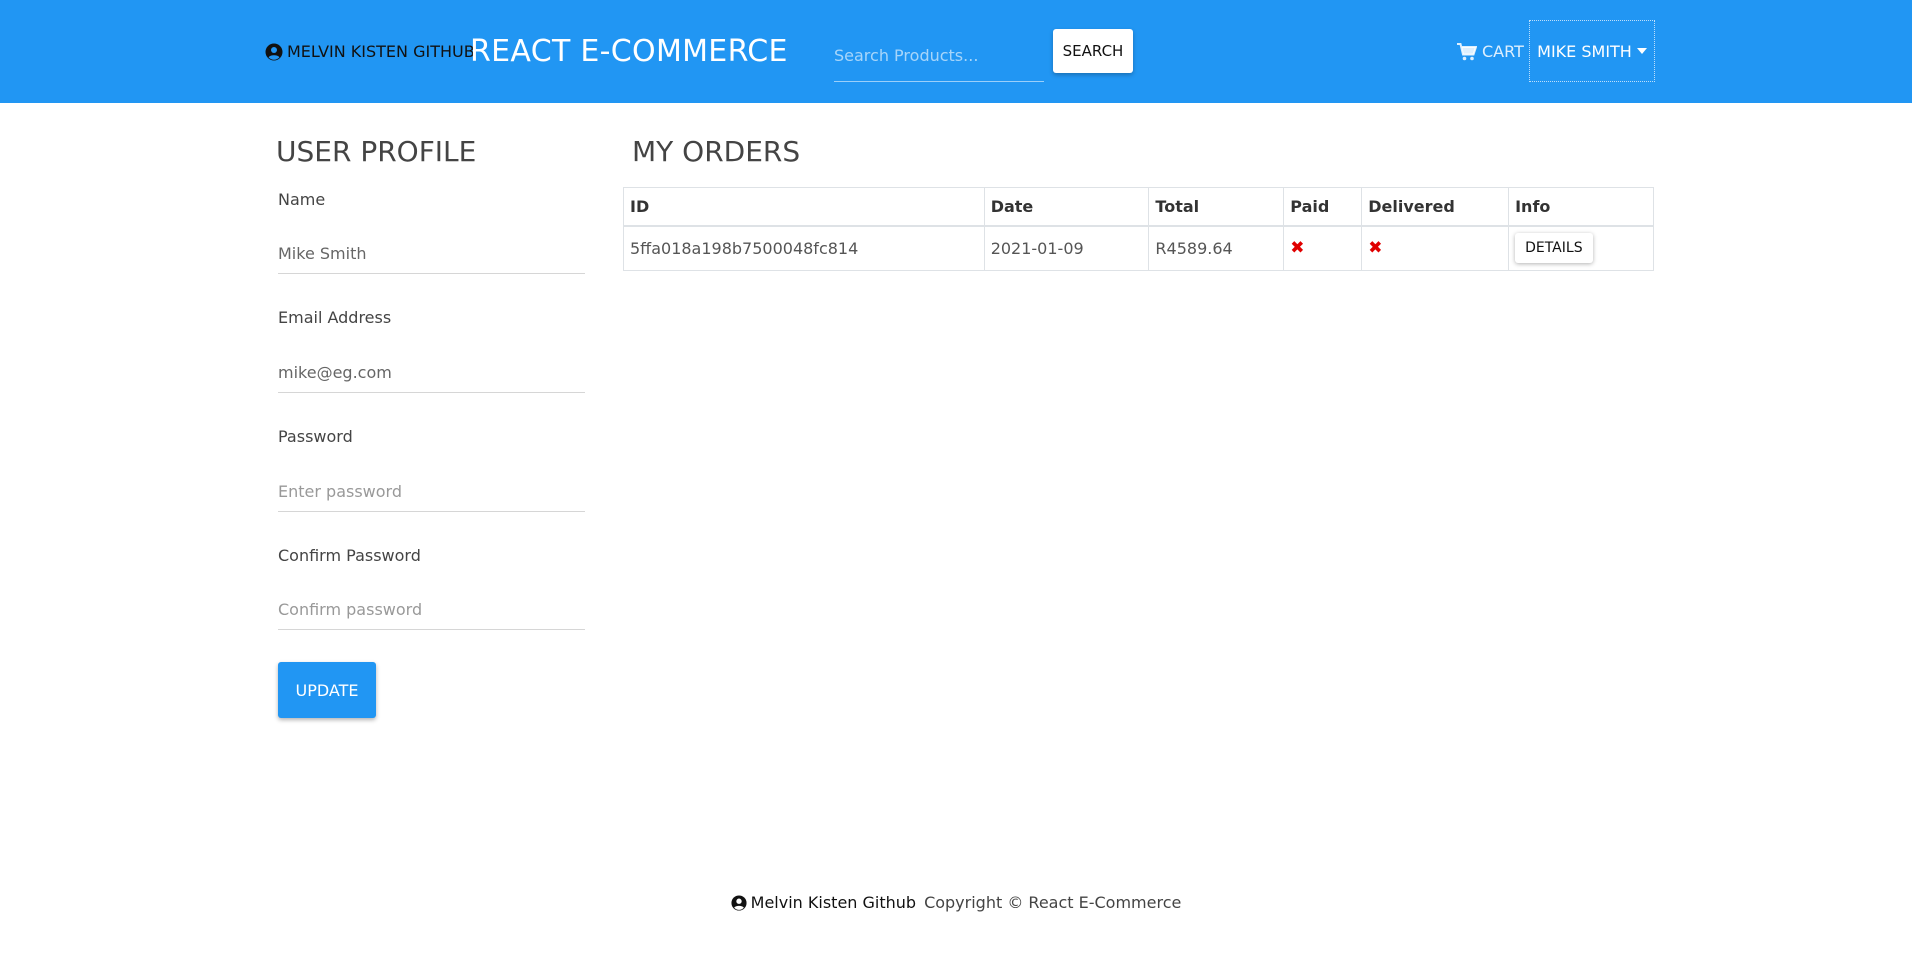  I want to click on column-header-info: Info, so click(1581, 207).